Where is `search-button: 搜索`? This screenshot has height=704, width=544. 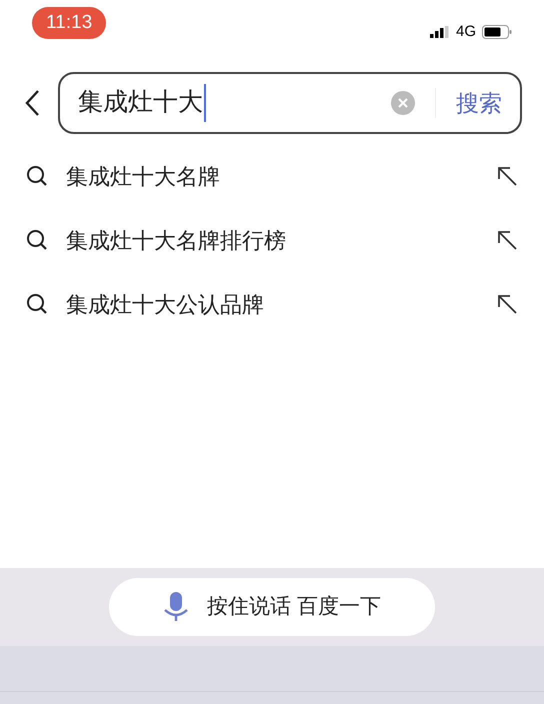
search-button: 搜索 is located at coordinates (479, 103).